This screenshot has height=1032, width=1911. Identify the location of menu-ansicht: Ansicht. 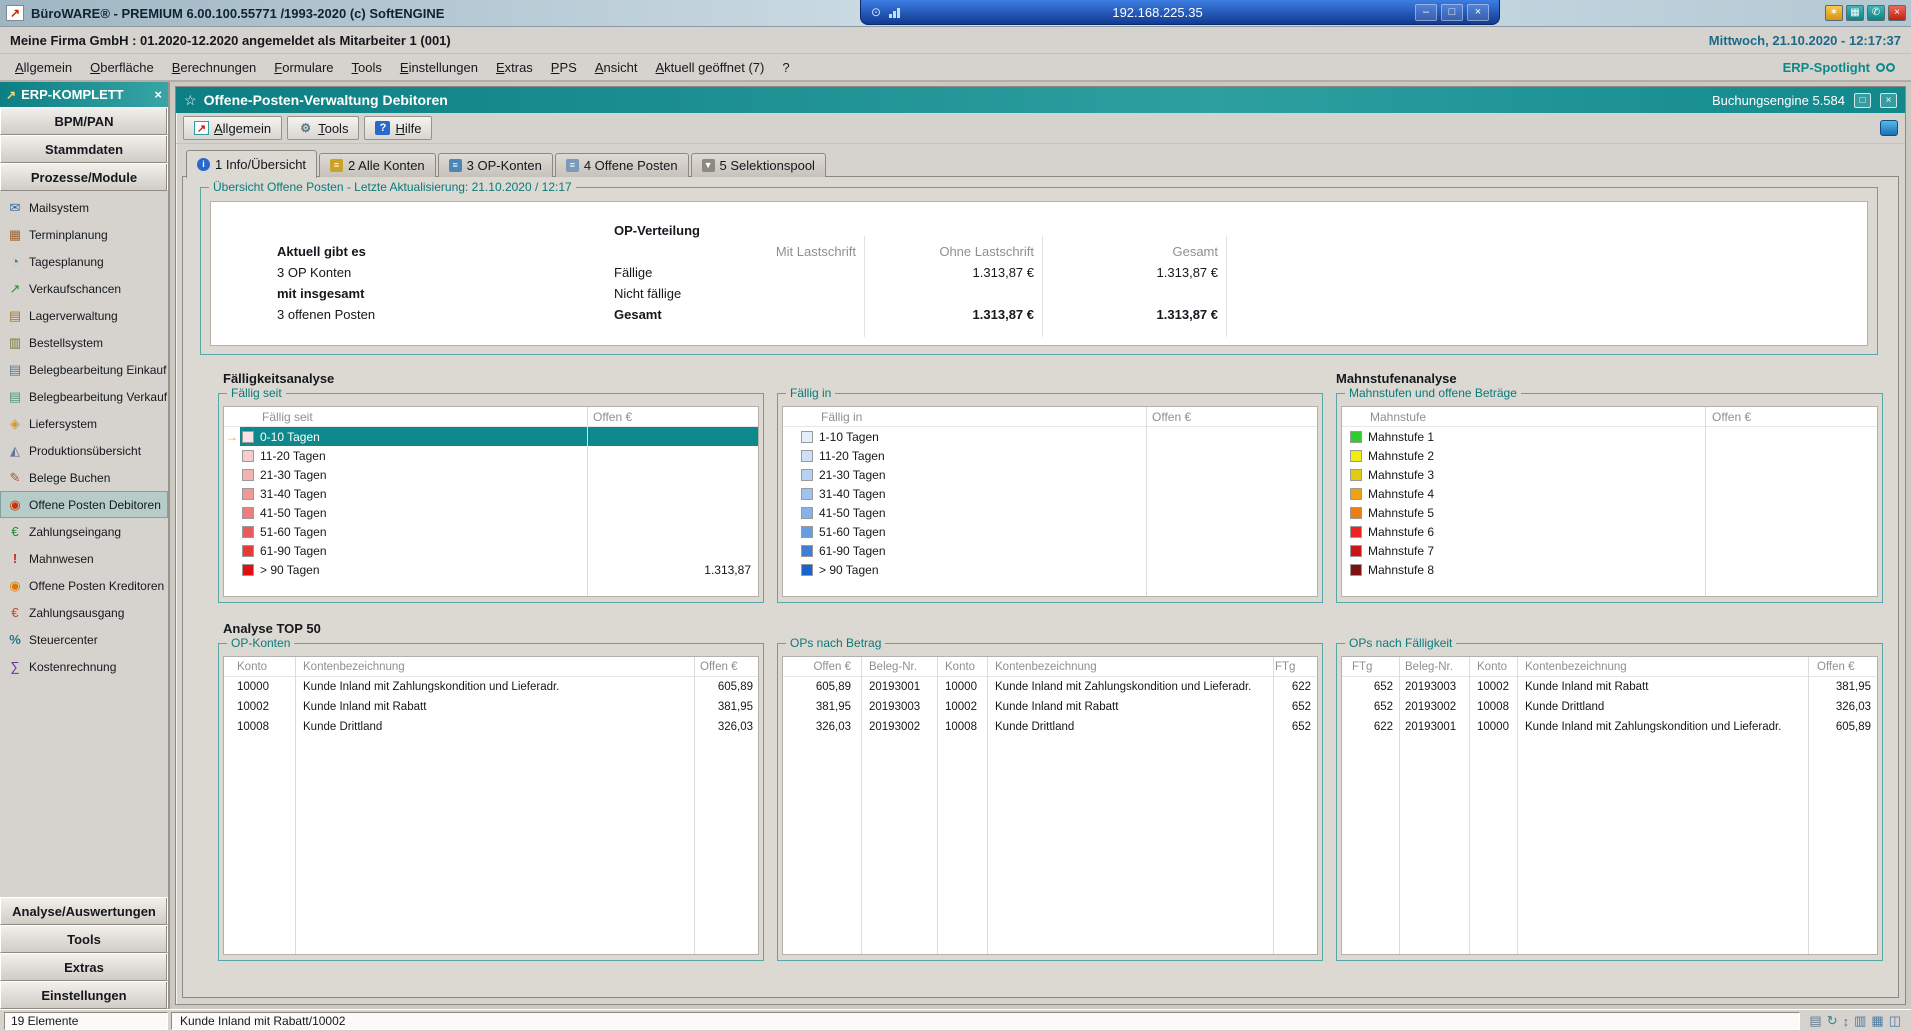
(616, 67).